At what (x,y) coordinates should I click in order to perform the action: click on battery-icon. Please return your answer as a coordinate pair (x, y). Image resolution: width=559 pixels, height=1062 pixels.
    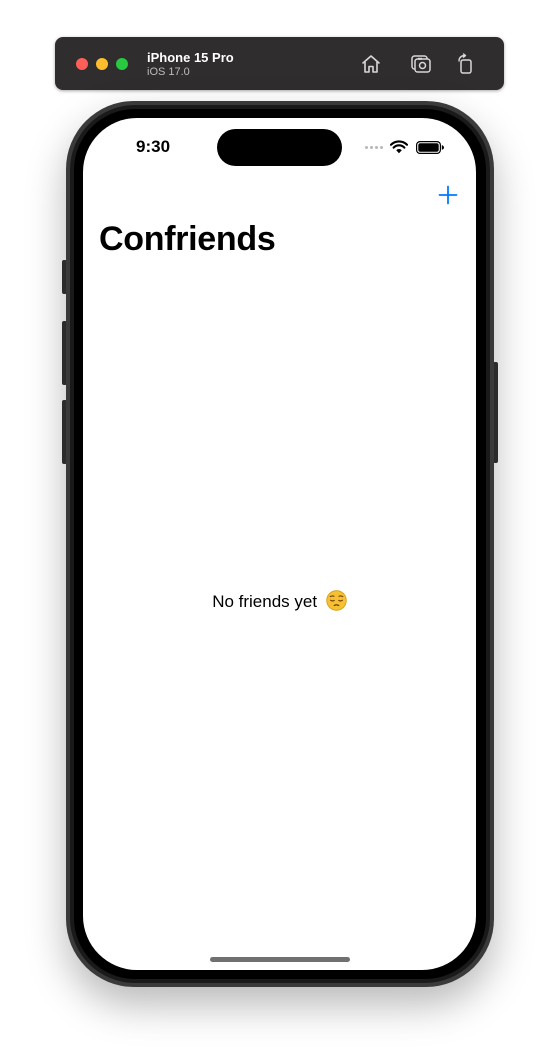
    Looking at the image, I should click on (430, 147).